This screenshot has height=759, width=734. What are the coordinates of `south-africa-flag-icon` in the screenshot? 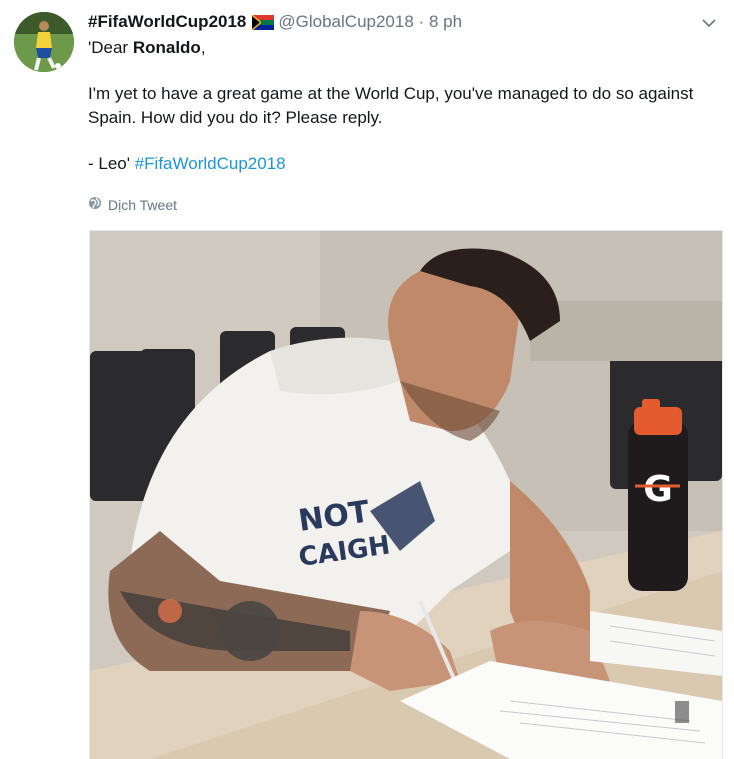 It's located at (263, 25).